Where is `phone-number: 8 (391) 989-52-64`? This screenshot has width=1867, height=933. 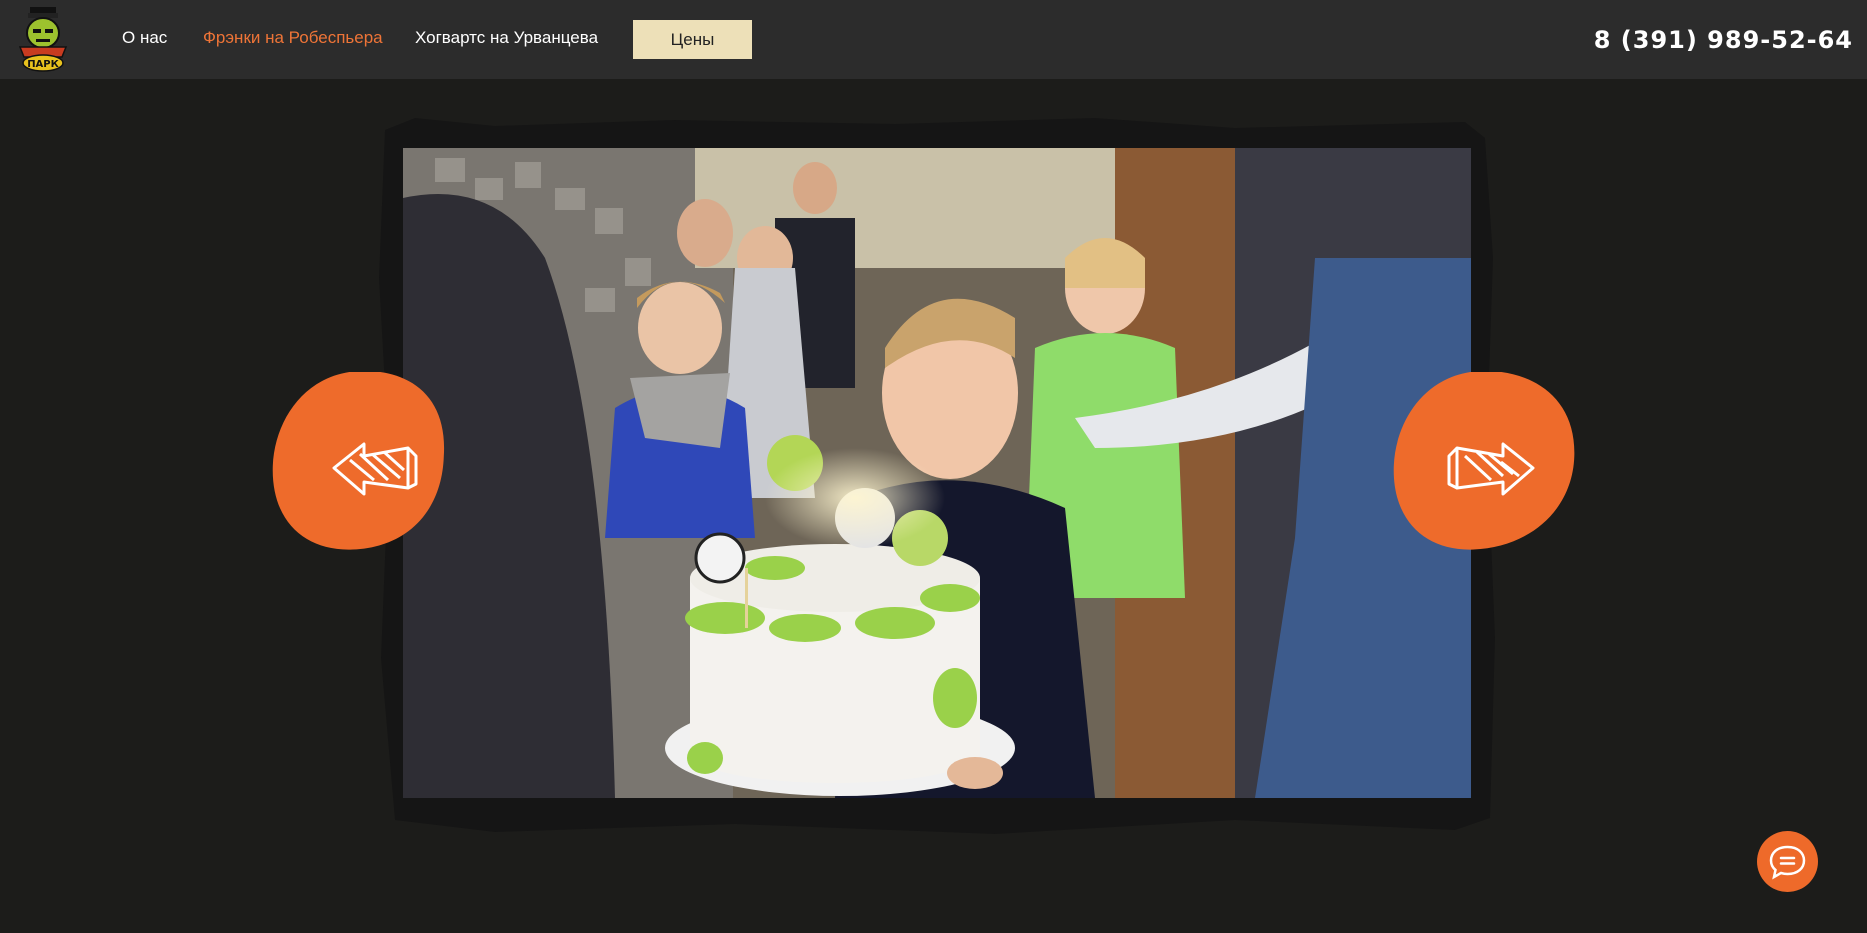 phone-number: 8 (391) 989-52-64 is located at coordinates (1723, 40).